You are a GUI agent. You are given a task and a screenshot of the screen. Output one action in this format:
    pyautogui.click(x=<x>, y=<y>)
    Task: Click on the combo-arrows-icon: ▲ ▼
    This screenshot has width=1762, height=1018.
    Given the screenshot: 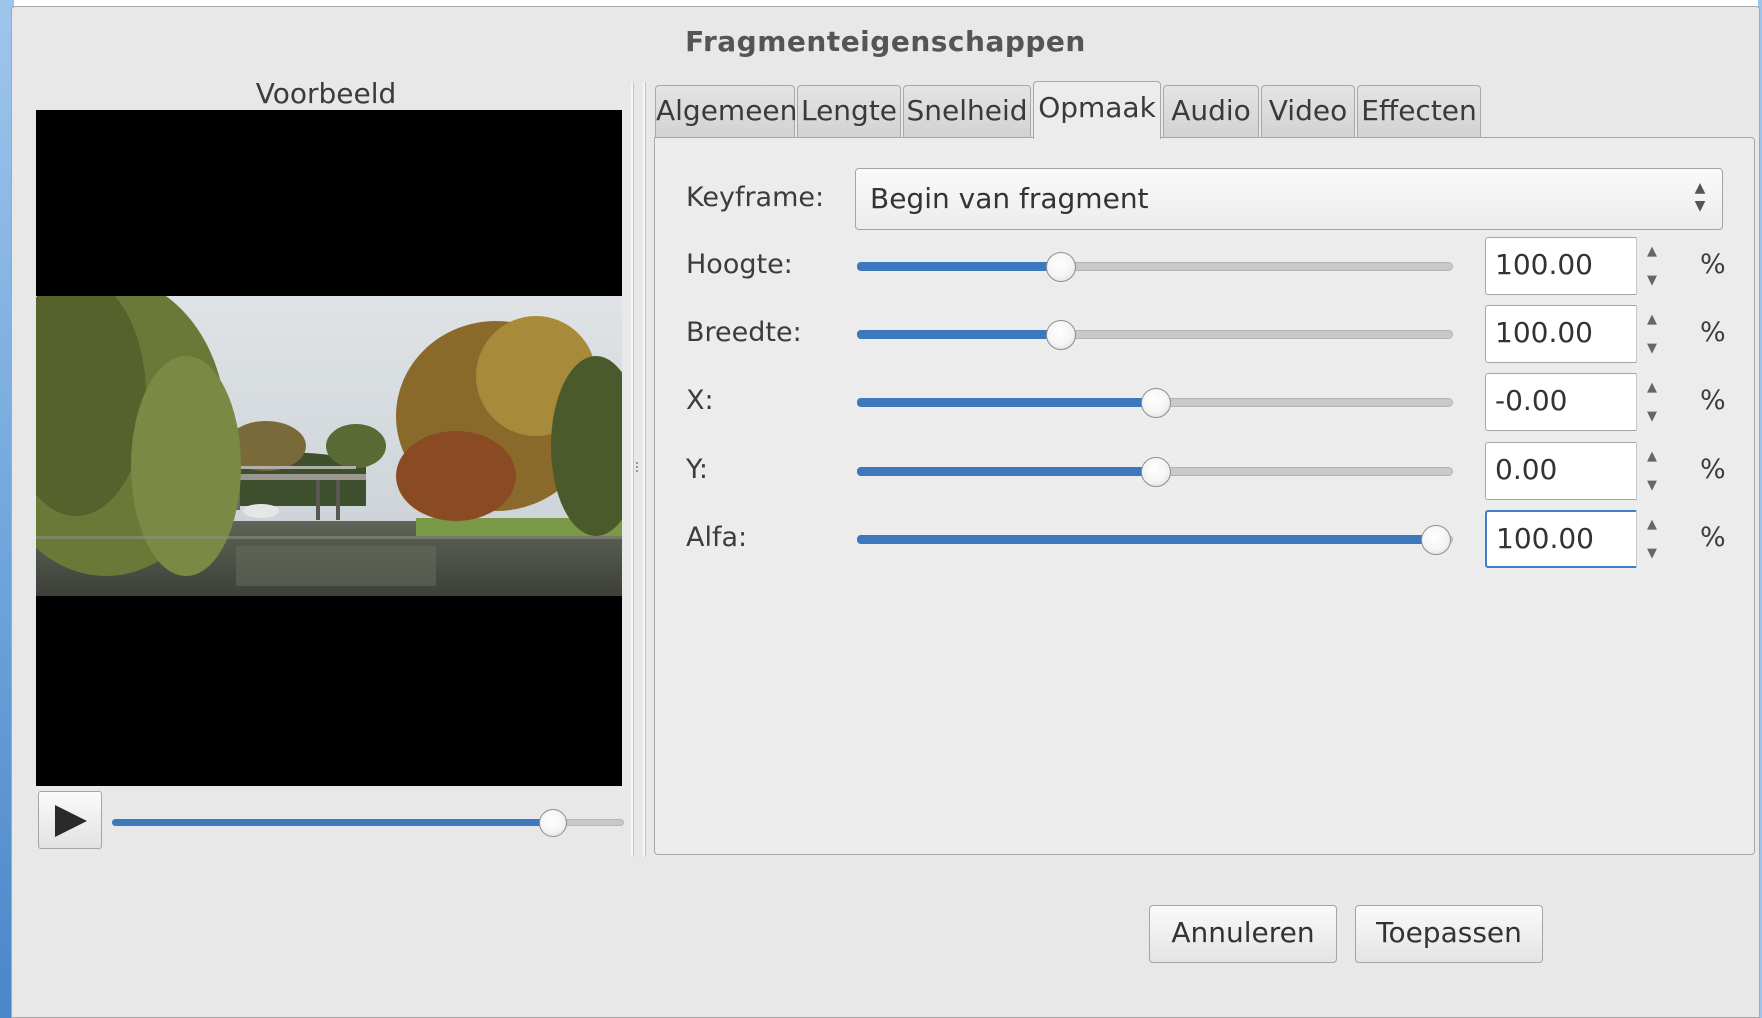 What is the action you would take?
    pyautogui.click(x=1700, y=197)
    